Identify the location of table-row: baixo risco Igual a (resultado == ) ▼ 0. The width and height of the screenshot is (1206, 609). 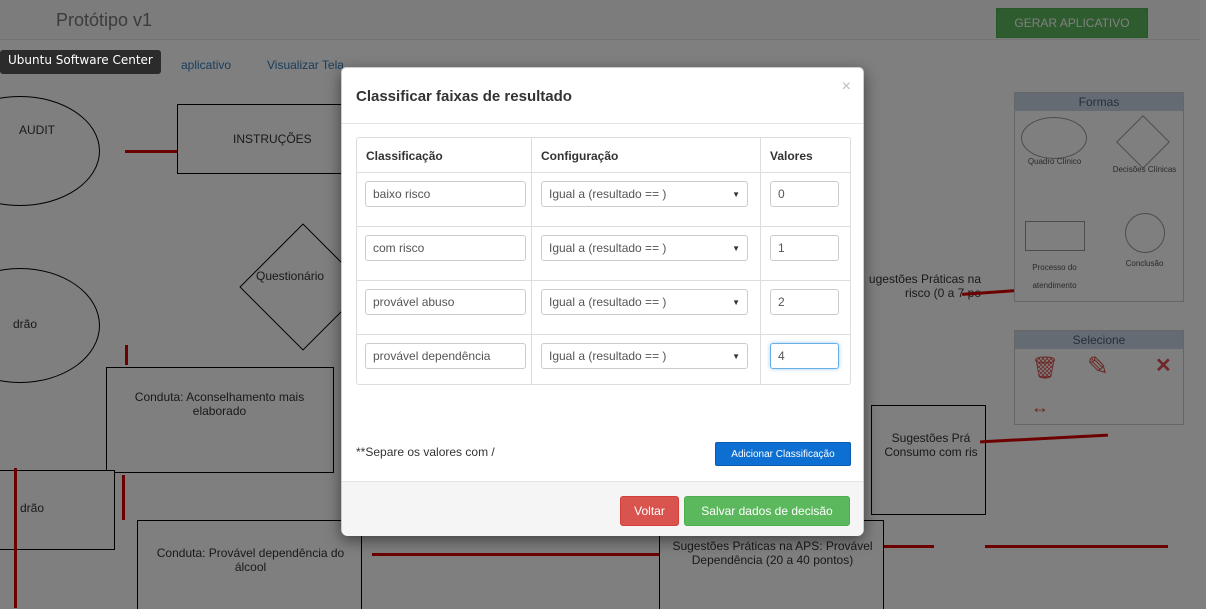
(603, 199).